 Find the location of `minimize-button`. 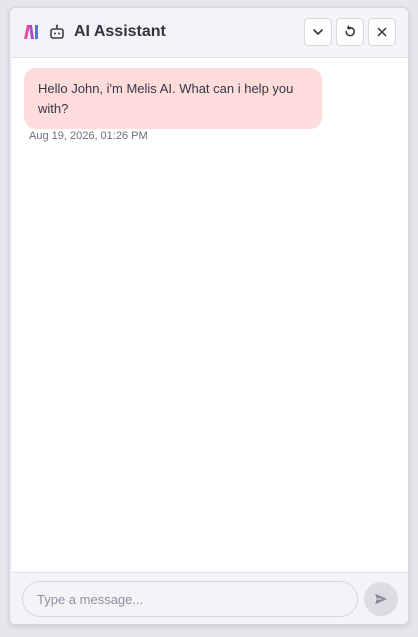

minimize-button is located at coordinates (318, 32).